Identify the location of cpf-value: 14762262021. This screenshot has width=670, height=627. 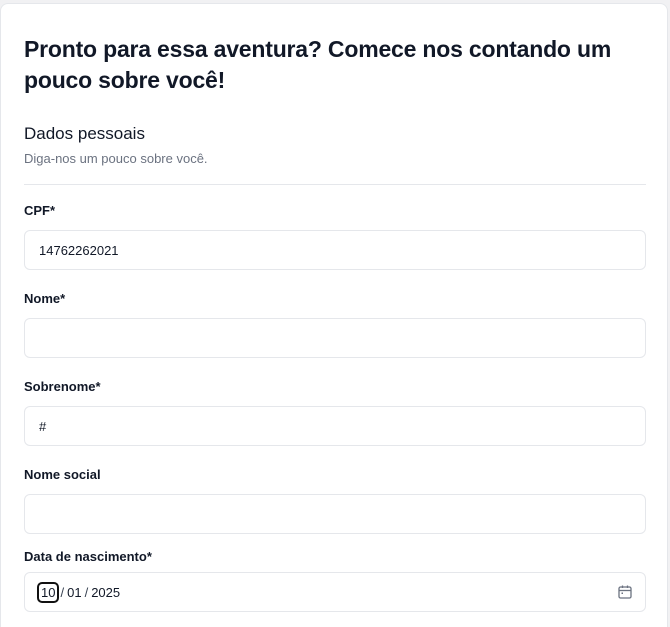
(79, 250).